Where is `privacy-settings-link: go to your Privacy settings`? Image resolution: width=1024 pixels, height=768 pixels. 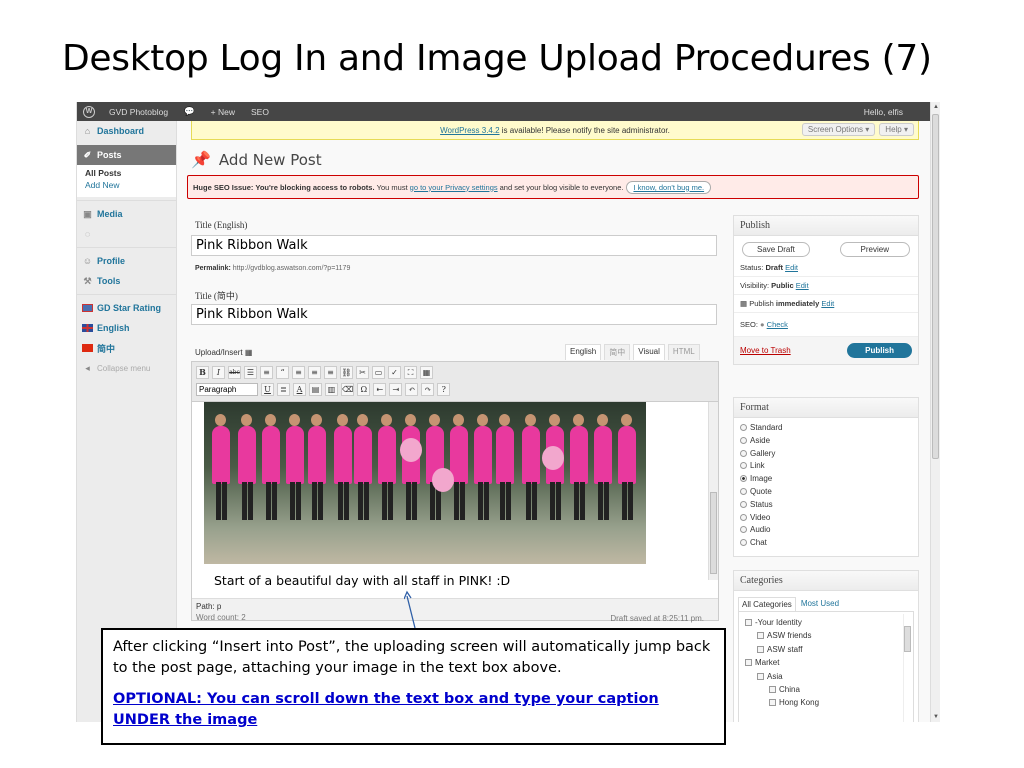 privacy-settings-link: go to your Privacy settings is located at coordinates (454, 187).